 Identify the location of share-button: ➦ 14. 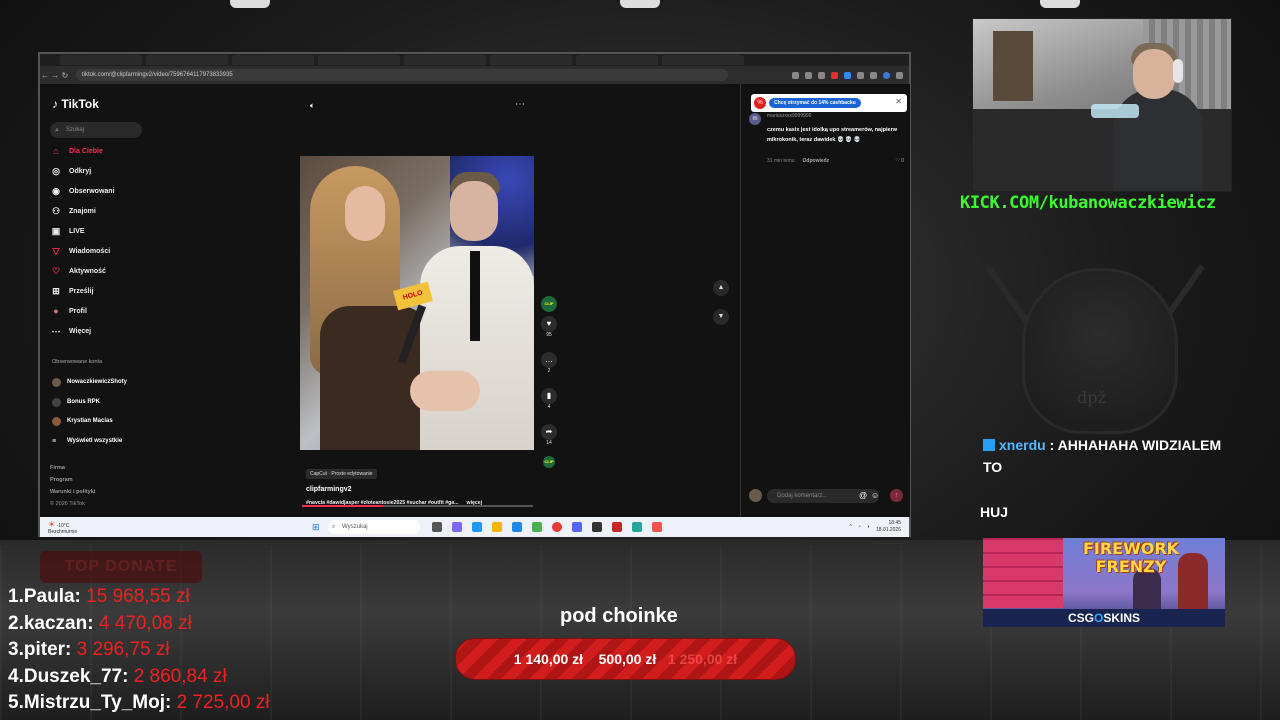
(549, 435).